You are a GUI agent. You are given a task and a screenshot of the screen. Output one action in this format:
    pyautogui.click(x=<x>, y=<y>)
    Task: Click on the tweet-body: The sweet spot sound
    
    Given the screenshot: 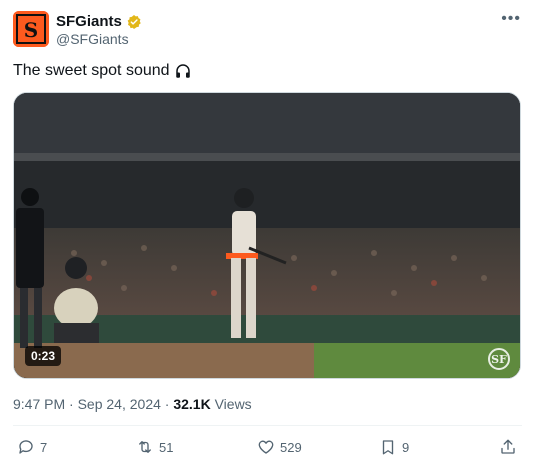 What is the action you would take?
    pyautogui.click(x=91, y=70)
    